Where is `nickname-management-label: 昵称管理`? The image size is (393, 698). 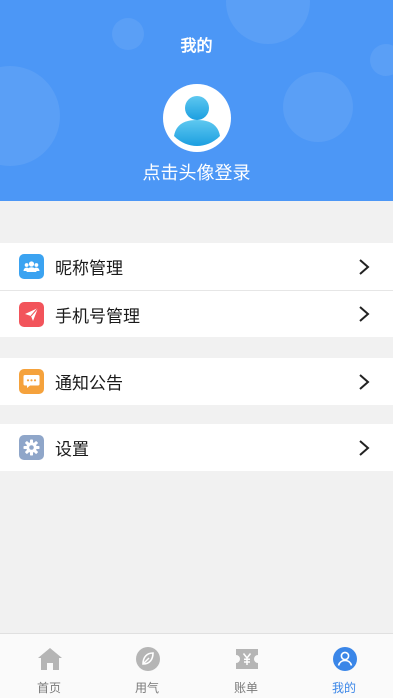 nickname-management-label: 昵称管理 is located at coordinates (89, 269).